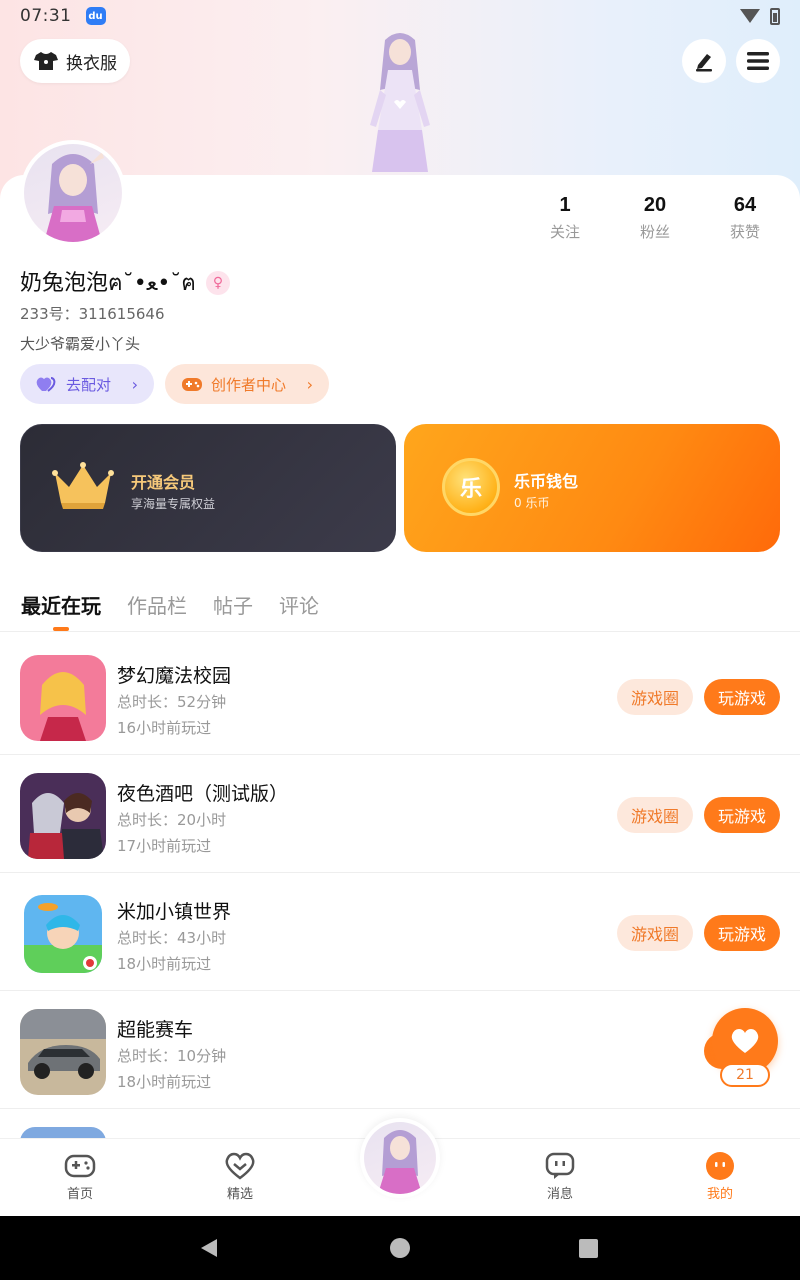 The image size is (800, 1280). I want to click on nickname-row: 奶兔泡泡ฅ˘•ﻌ•˘ฅ ♀, so click(125, 282).